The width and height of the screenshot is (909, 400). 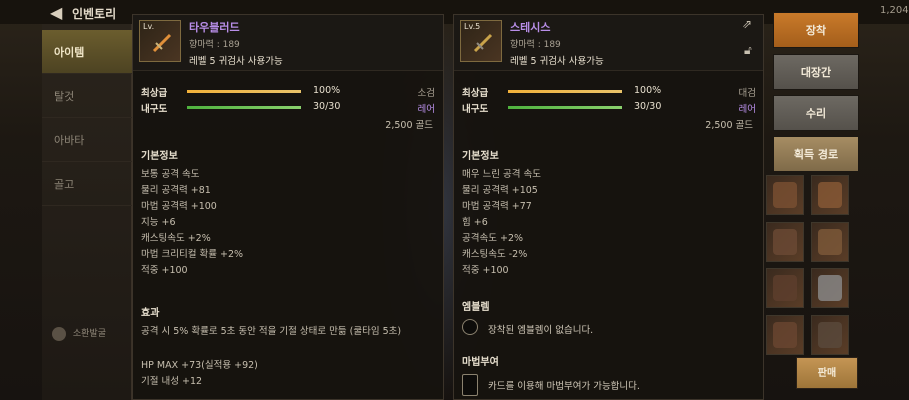 I want to click on quality-row: 최상급 100% 소검, so click(x=289, y=92).